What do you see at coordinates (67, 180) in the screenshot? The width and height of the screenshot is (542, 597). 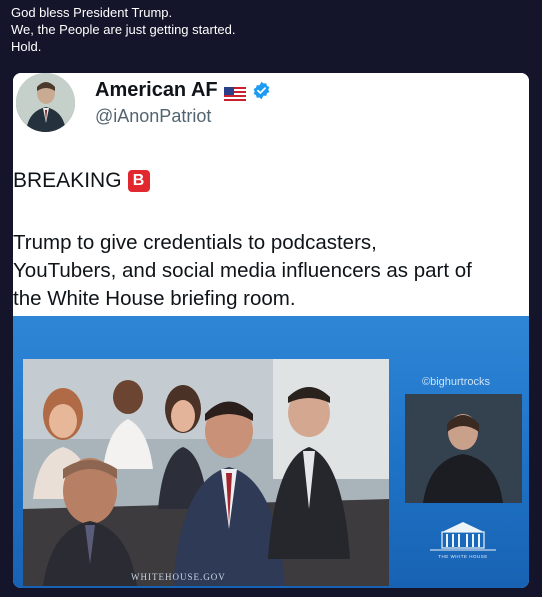 I see `breaking-label: BREAKING` at bounding box center [67, 180].